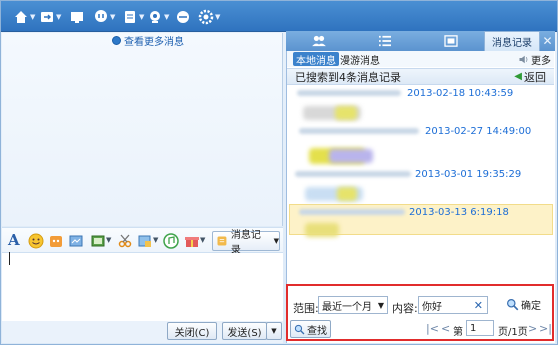 The width and height of the screenshot is (558, 345). What do you see at coordinates (222, 241) in the screenshot?
I see `history-icon` at bounding box center [222, 241].